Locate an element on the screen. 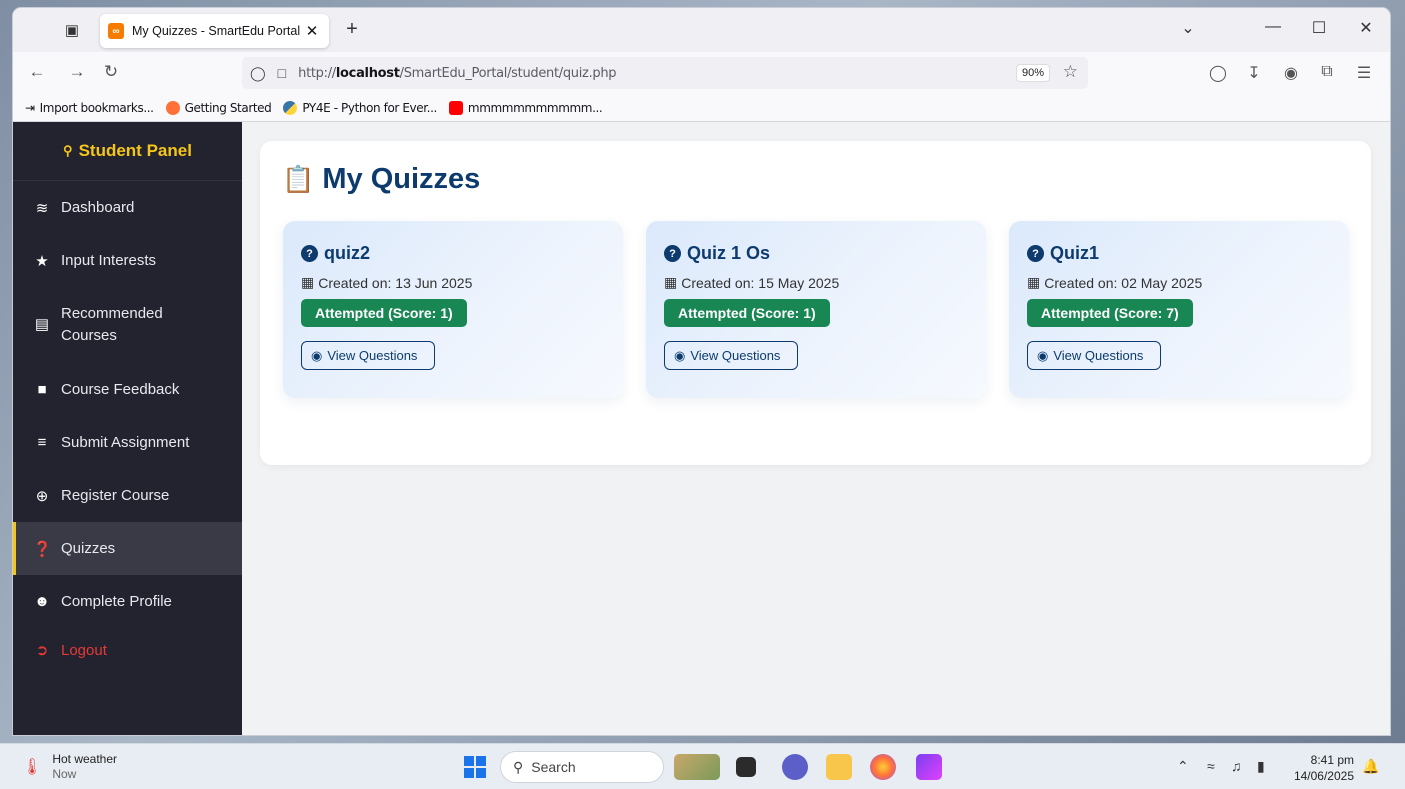 This screenshot has width=1405, height=789. reload-icon: ↻ is located at coordinates (111, 72).